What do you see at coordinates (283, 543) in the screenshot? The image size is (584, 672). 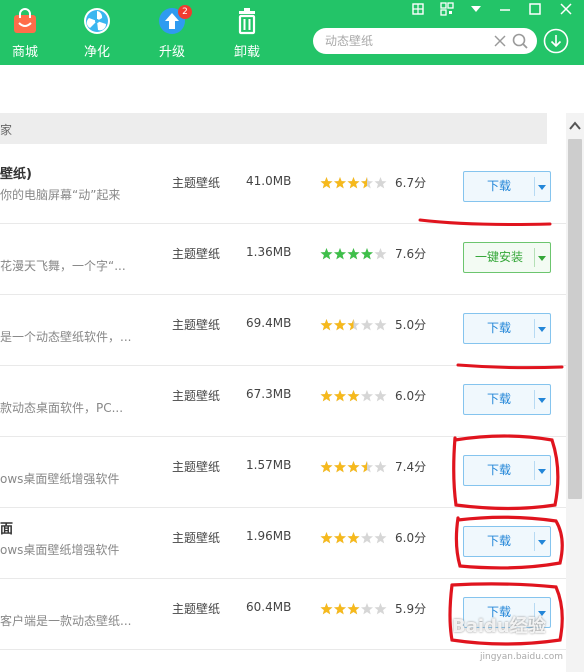 I see `table-row: 面 ows桌面壁纸增强软件 主题壁纸 1.96MB 6.0分 下载` at bounding box center [283, 543].